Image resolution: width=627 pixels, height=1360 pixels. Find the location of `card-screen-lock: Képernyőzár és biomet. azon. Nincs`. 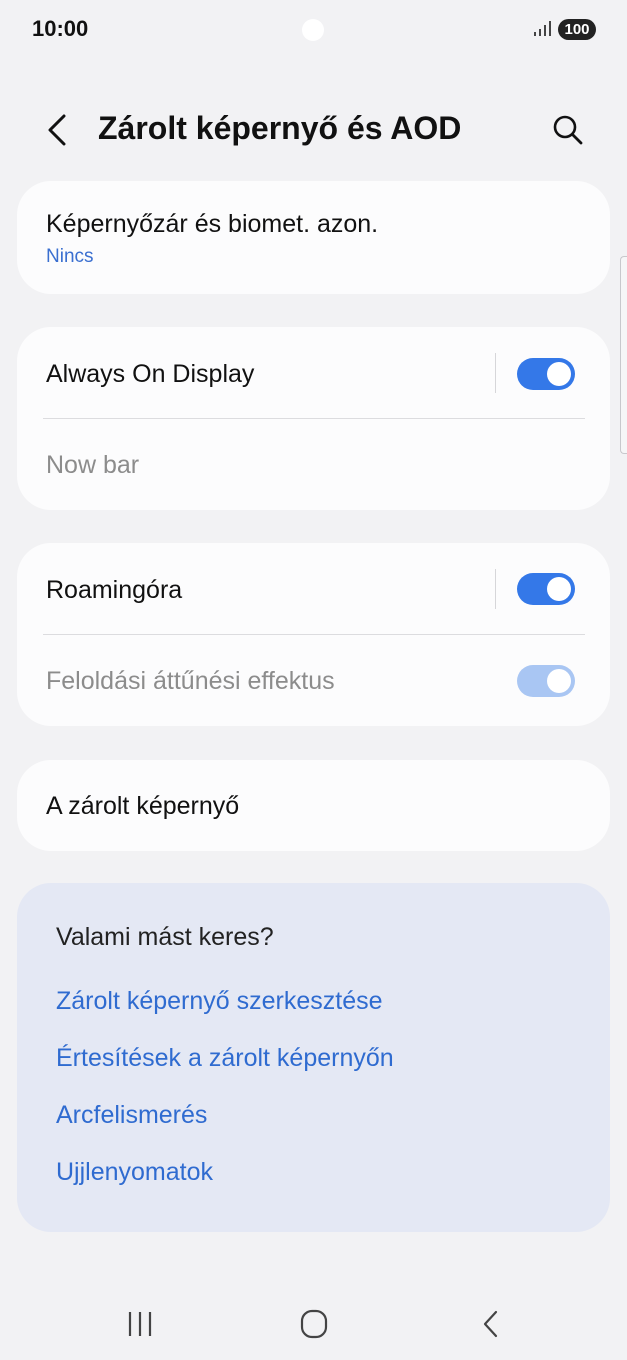

card-screen-lock: Képernyőzár és biomet. azon. Nincs is located at coordinates (313, 237).